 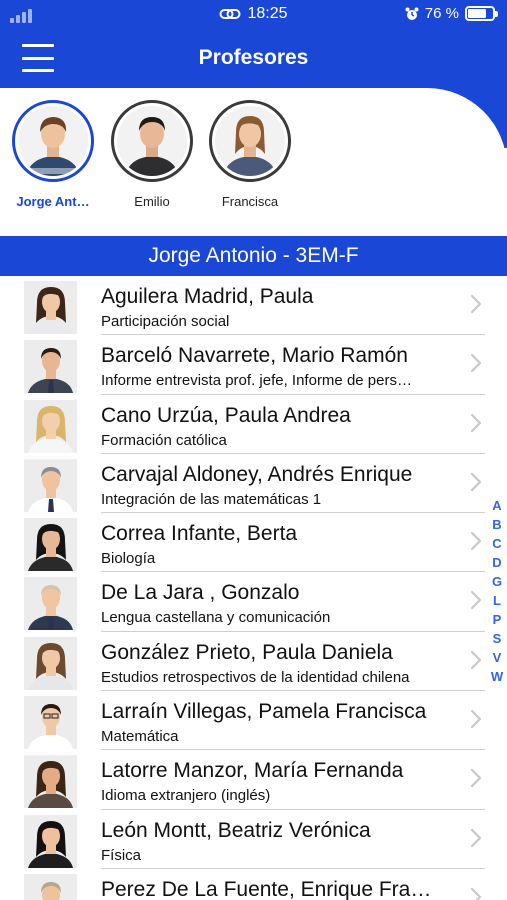 What do you see at coordinates (497, 562) in the screenshot?
I see `index-letter: D` at bounding box center [497, 562].